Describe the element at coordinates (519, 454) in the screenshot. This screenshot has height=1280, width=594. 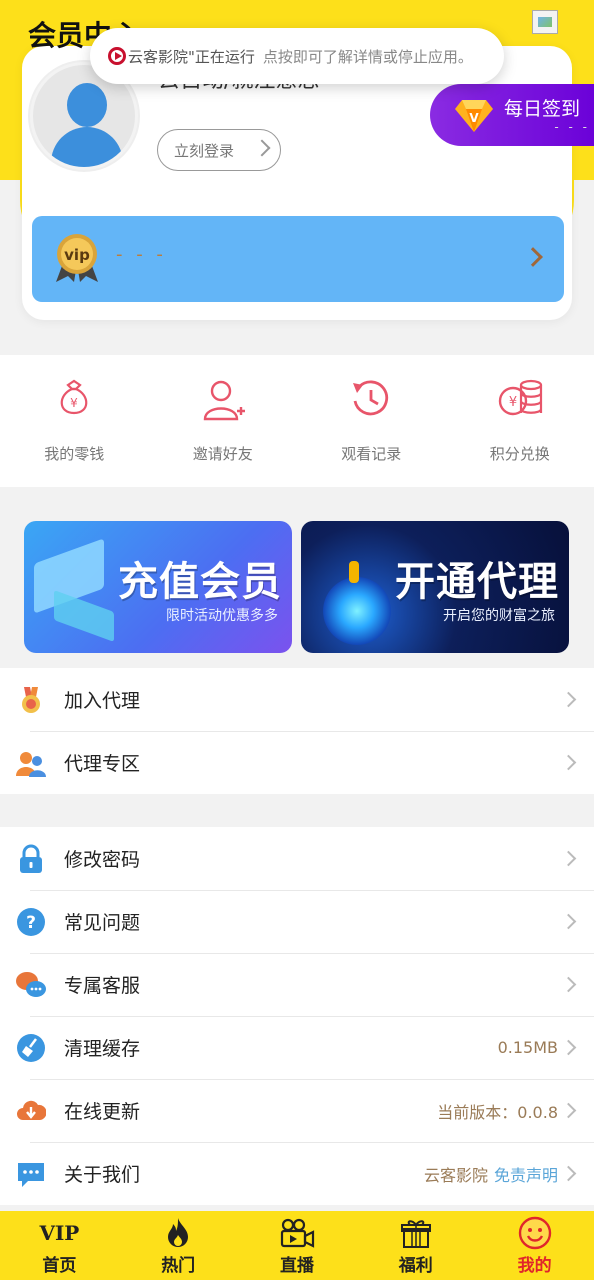
I see `quick-action-label: 积分兑换` at that location.